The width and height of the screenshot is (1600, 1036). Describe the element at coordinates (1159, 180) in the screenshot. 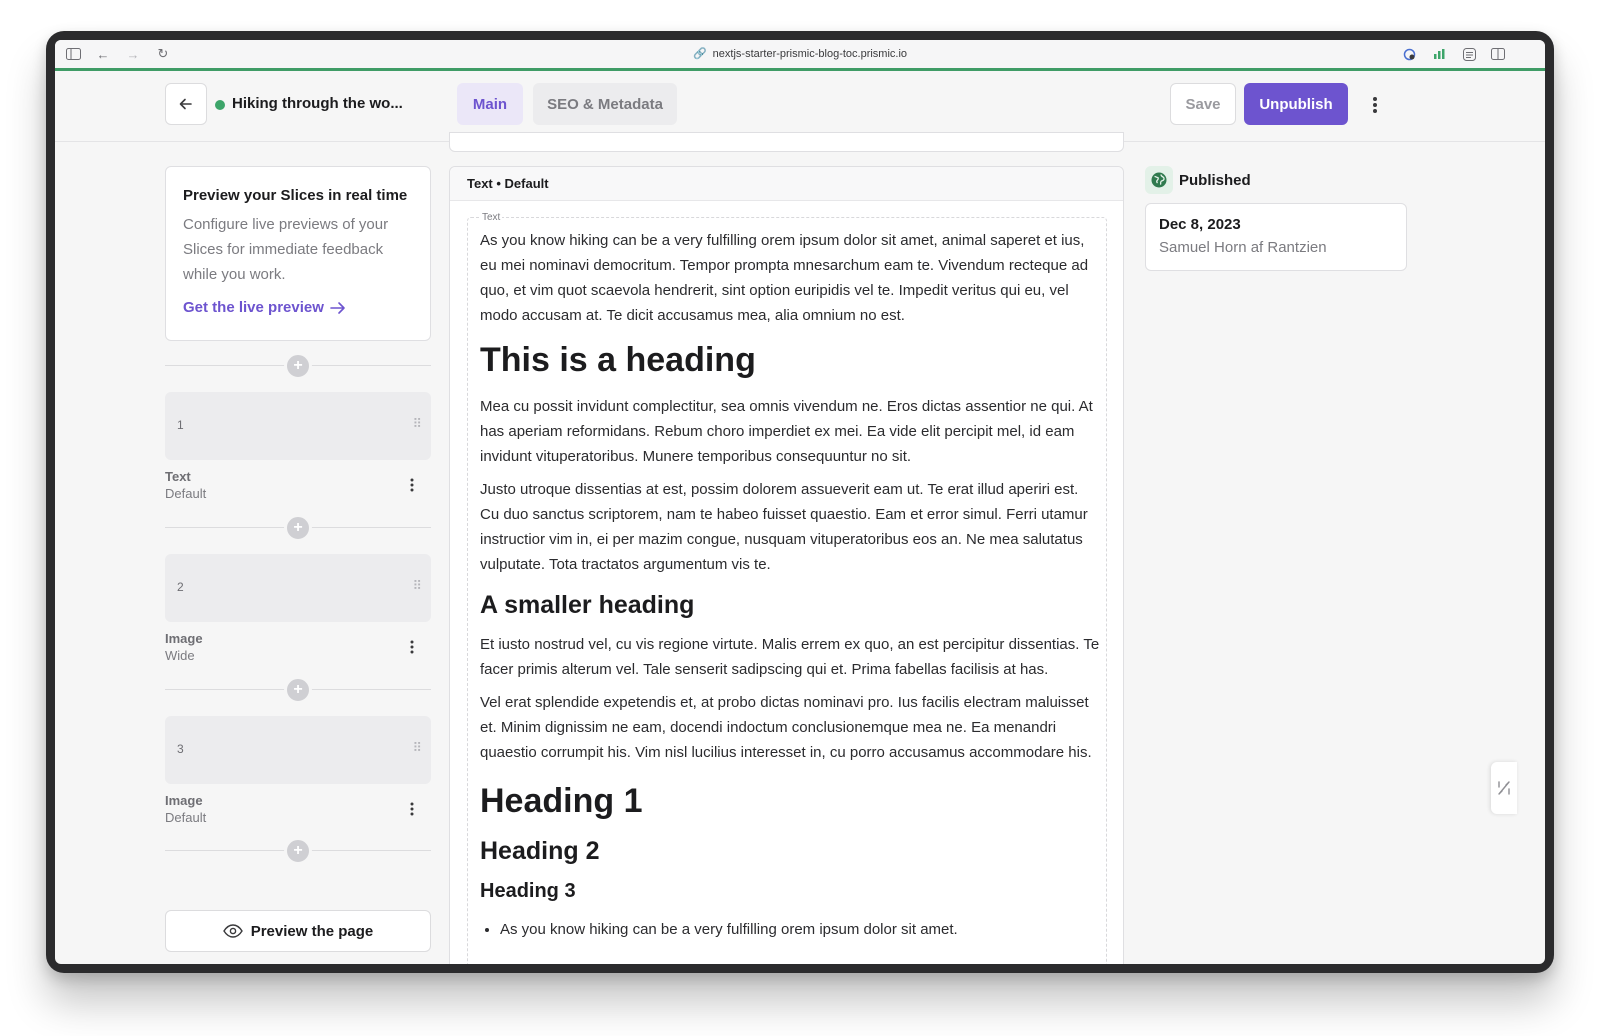

I see `globe-icon` at that location.